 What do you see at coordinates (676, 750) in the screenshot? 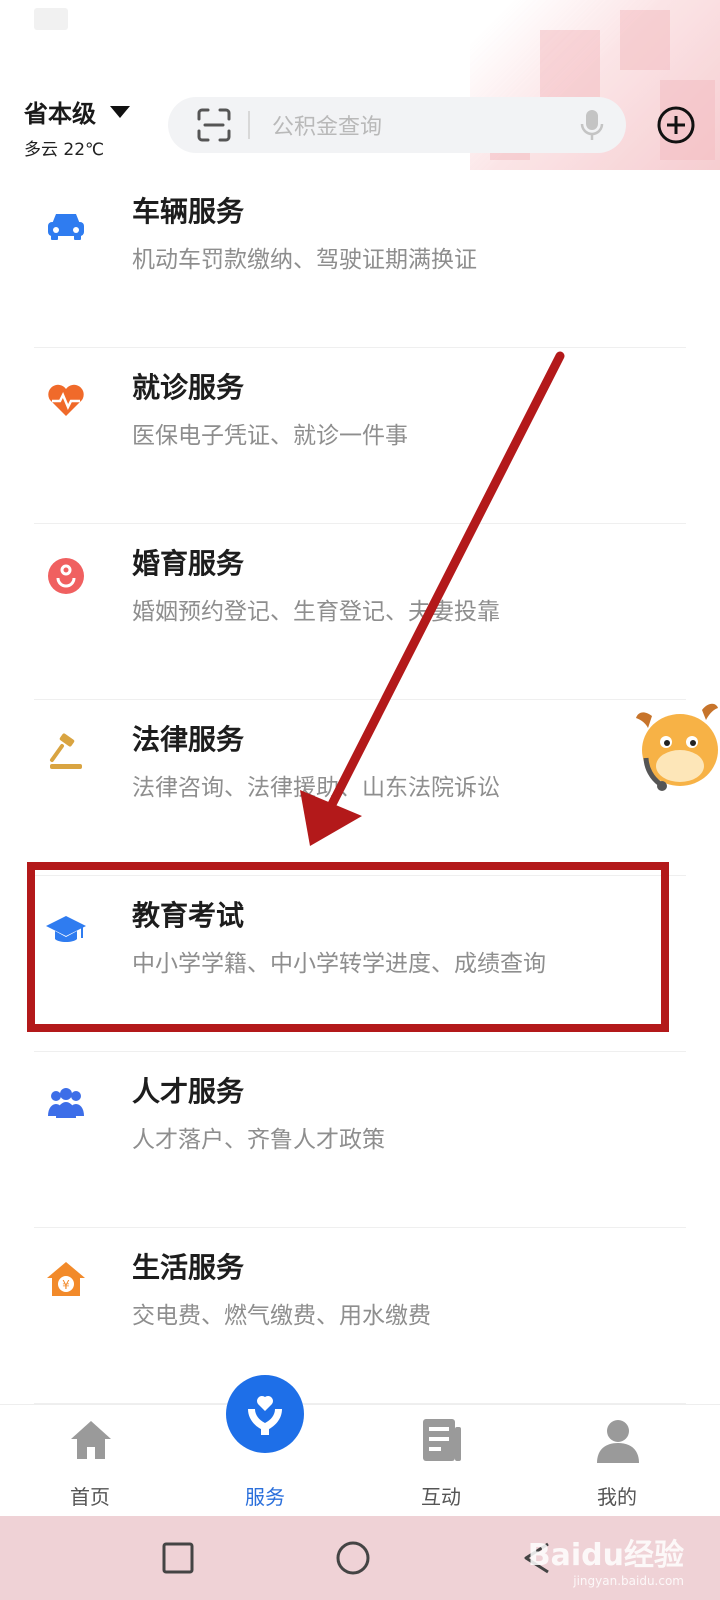
I see `mascot-assistant-icon` at bounding box center [676, 750].